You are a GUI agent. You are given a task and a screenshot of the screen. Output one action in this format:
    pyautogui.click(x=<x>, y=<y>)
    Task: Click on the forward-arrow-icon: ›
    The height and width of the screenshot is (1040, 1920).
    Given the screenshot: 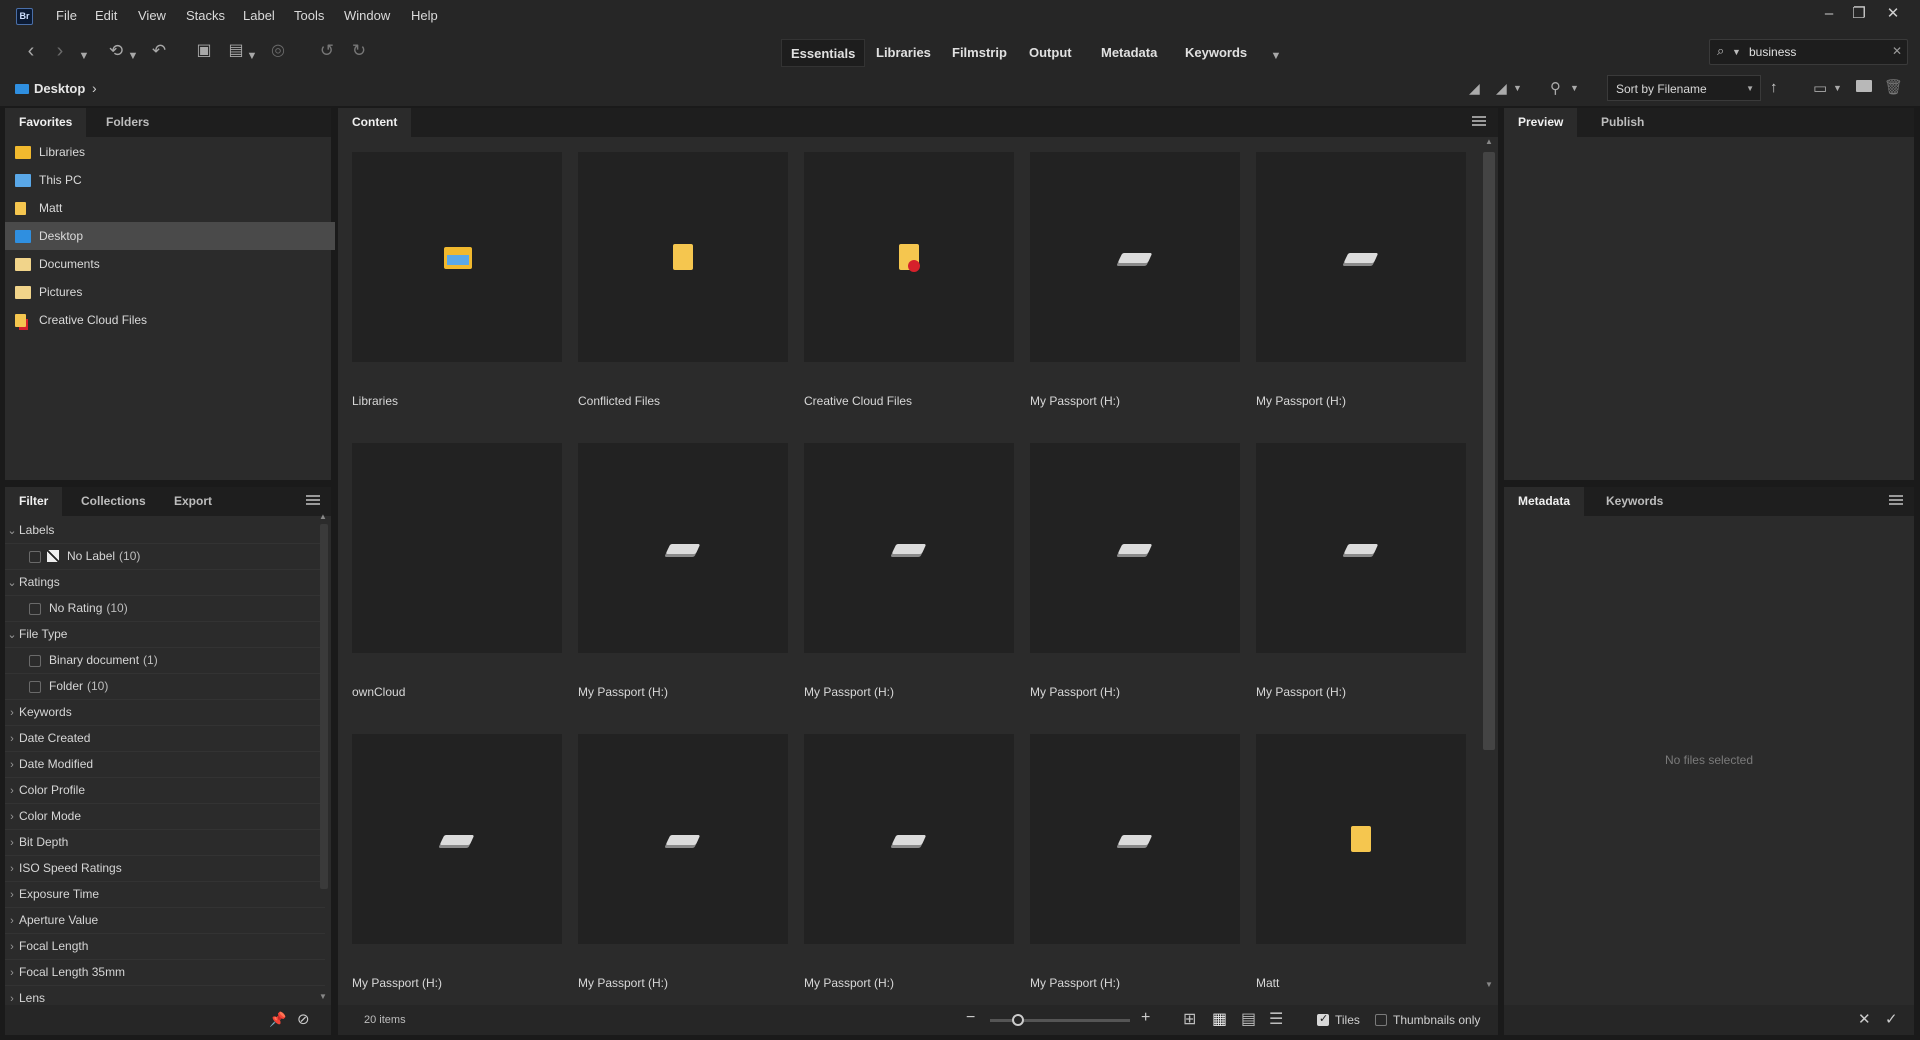 What is the action you would take?
    pyautogui.click(x=60, y=52)
    